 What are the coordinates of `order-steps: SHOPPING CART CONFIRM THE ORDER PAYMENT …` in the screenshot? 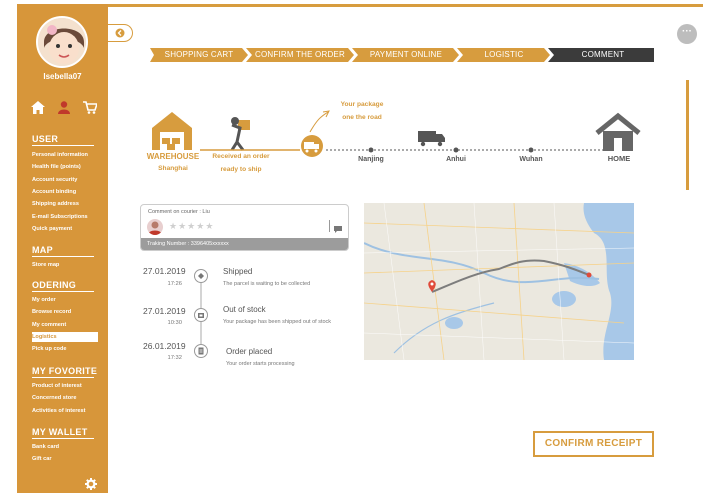 It's located at (402, 55).